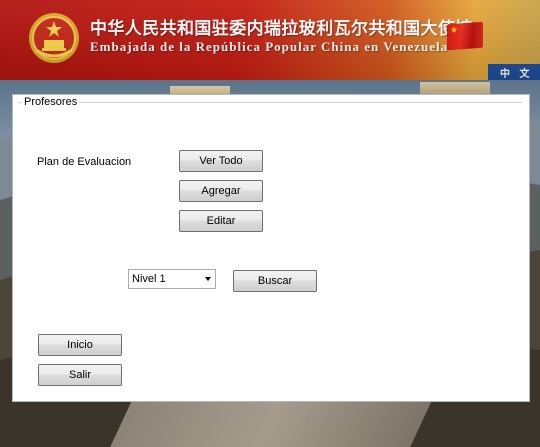 This screenshot has width=540, height=447. I want to click on agregar-button: Agregar, so click(221, 191).